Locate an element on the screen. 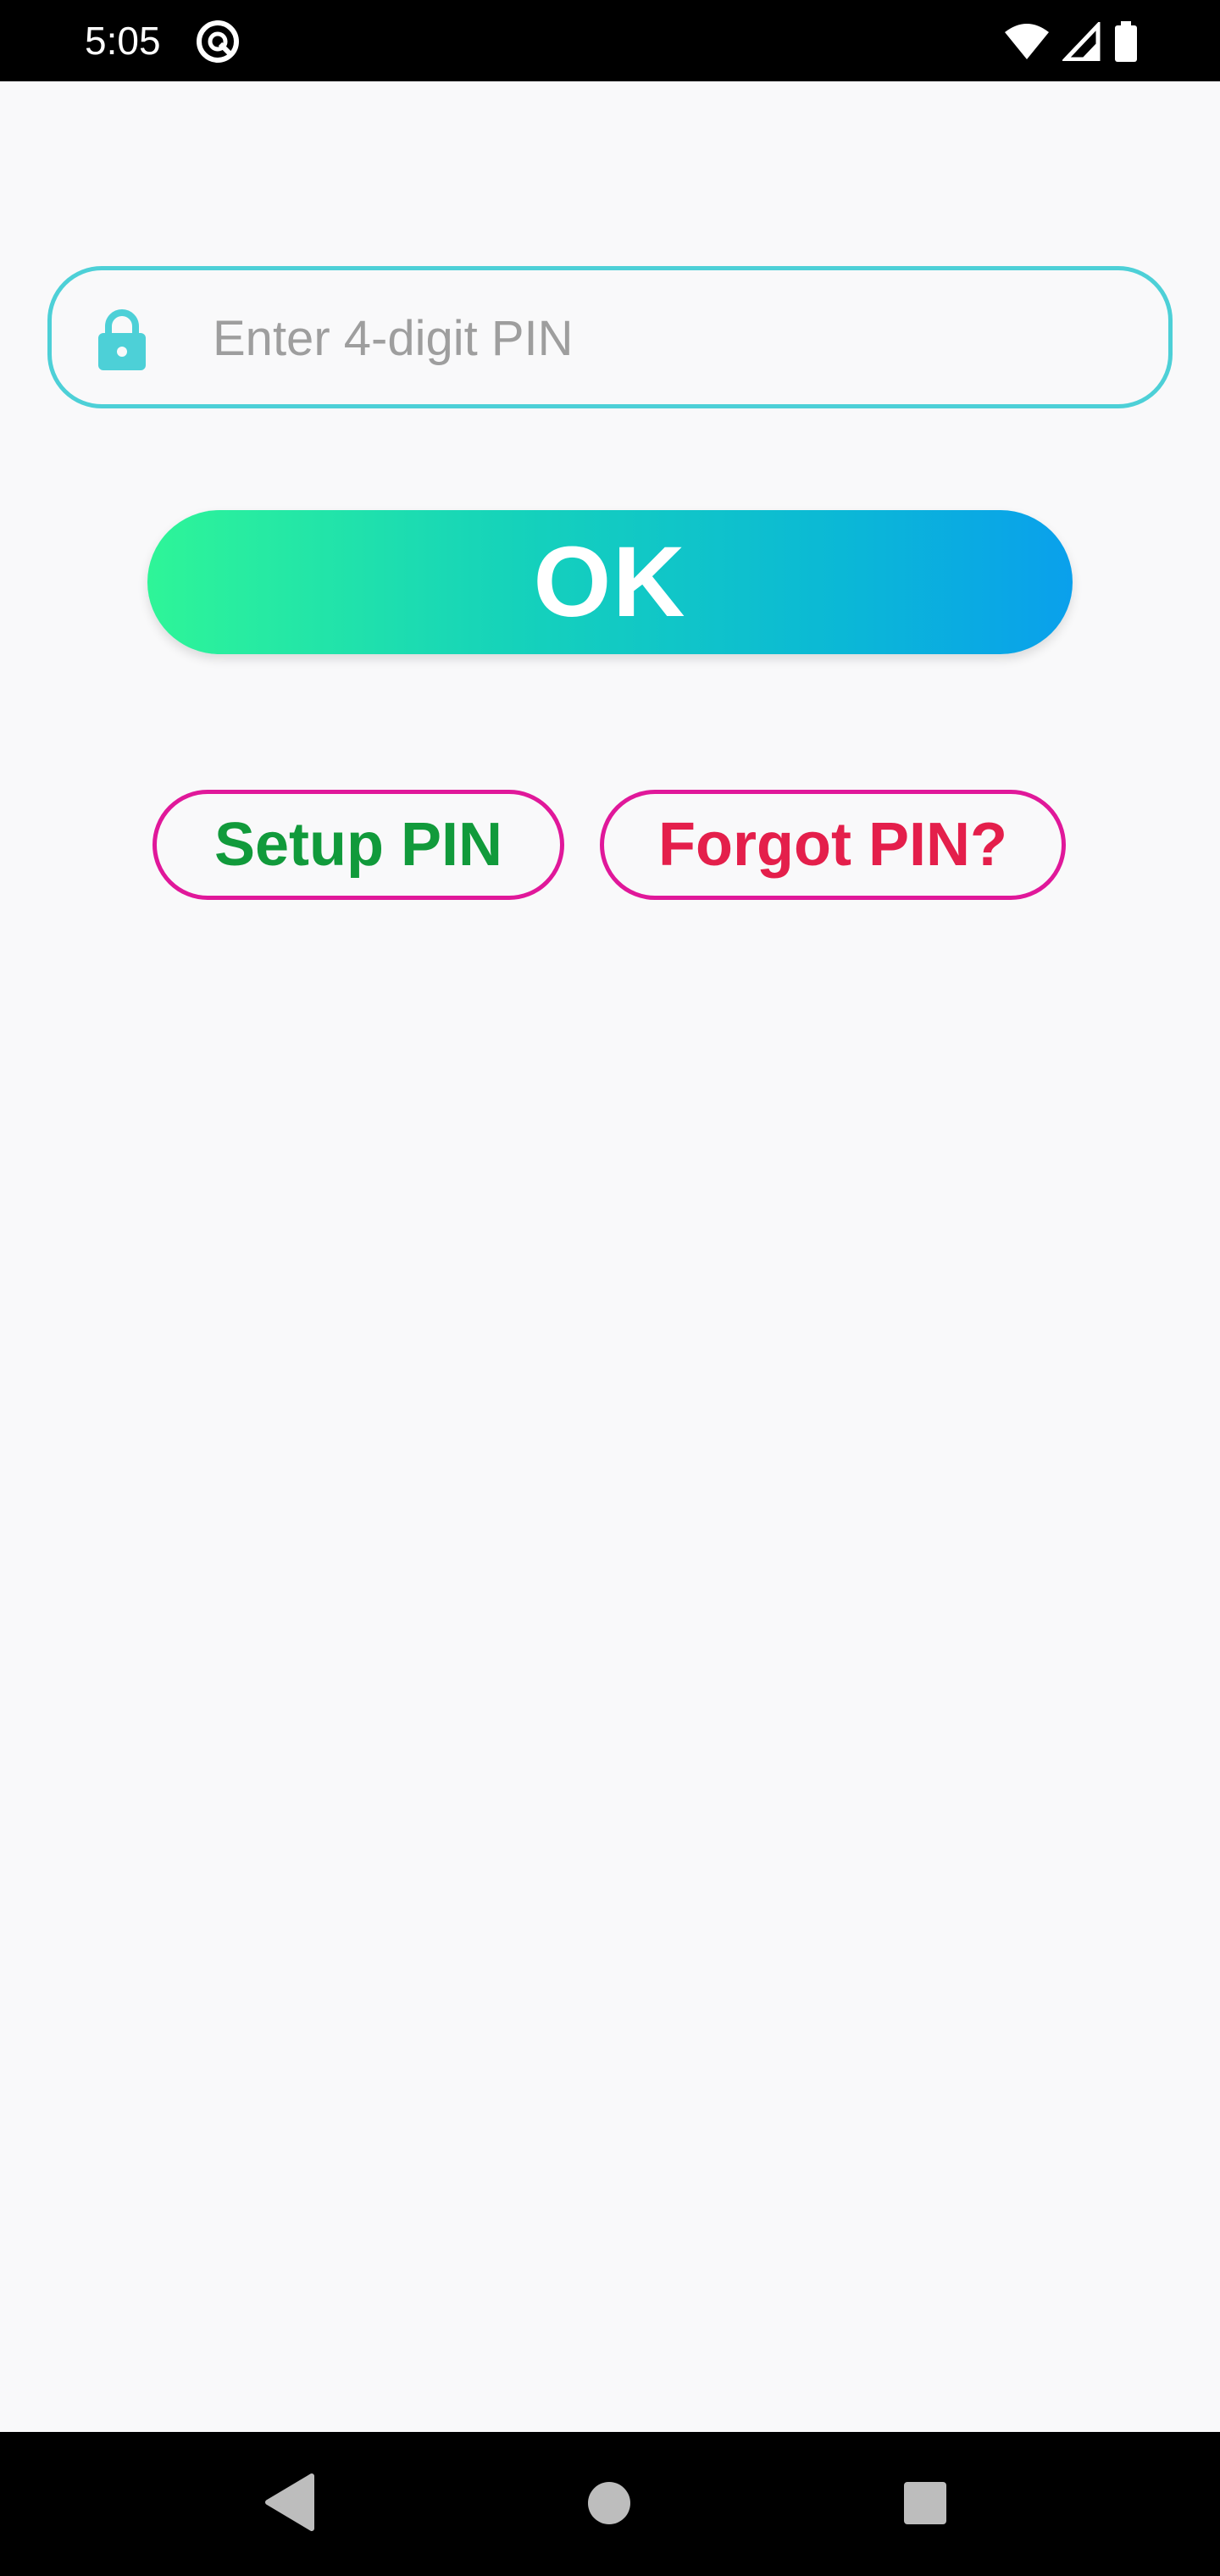 Image resolution: width=1220 pixels, height=2576 pixels. home-icon is located at coordinates (609, 2503).